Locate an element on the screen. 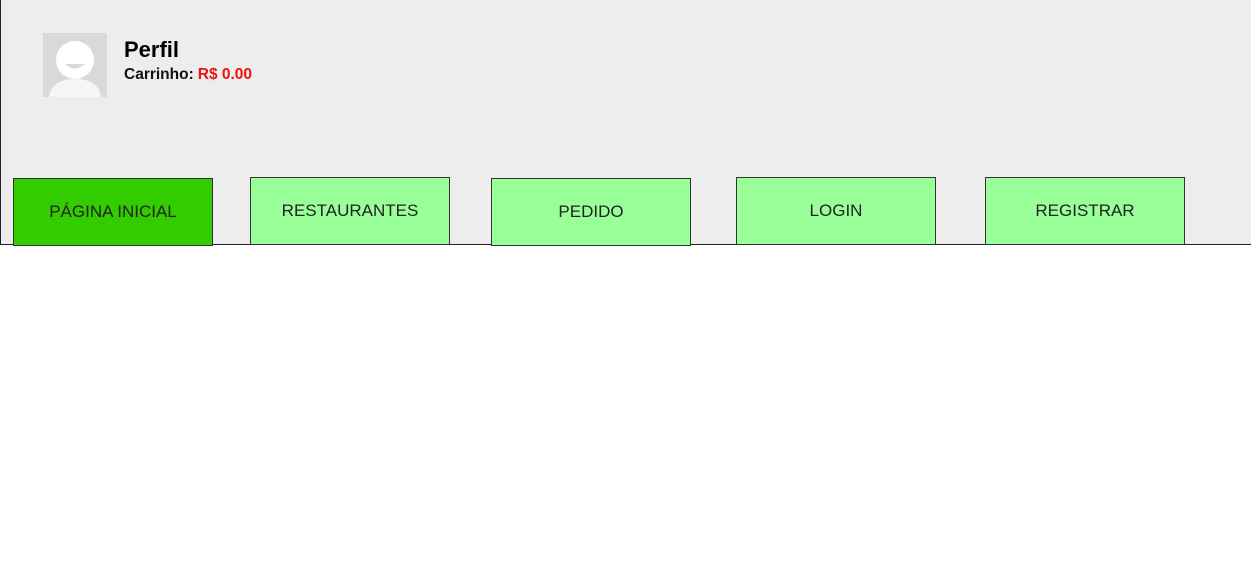  user-avatar-icon is located at coordinates (75, 65).